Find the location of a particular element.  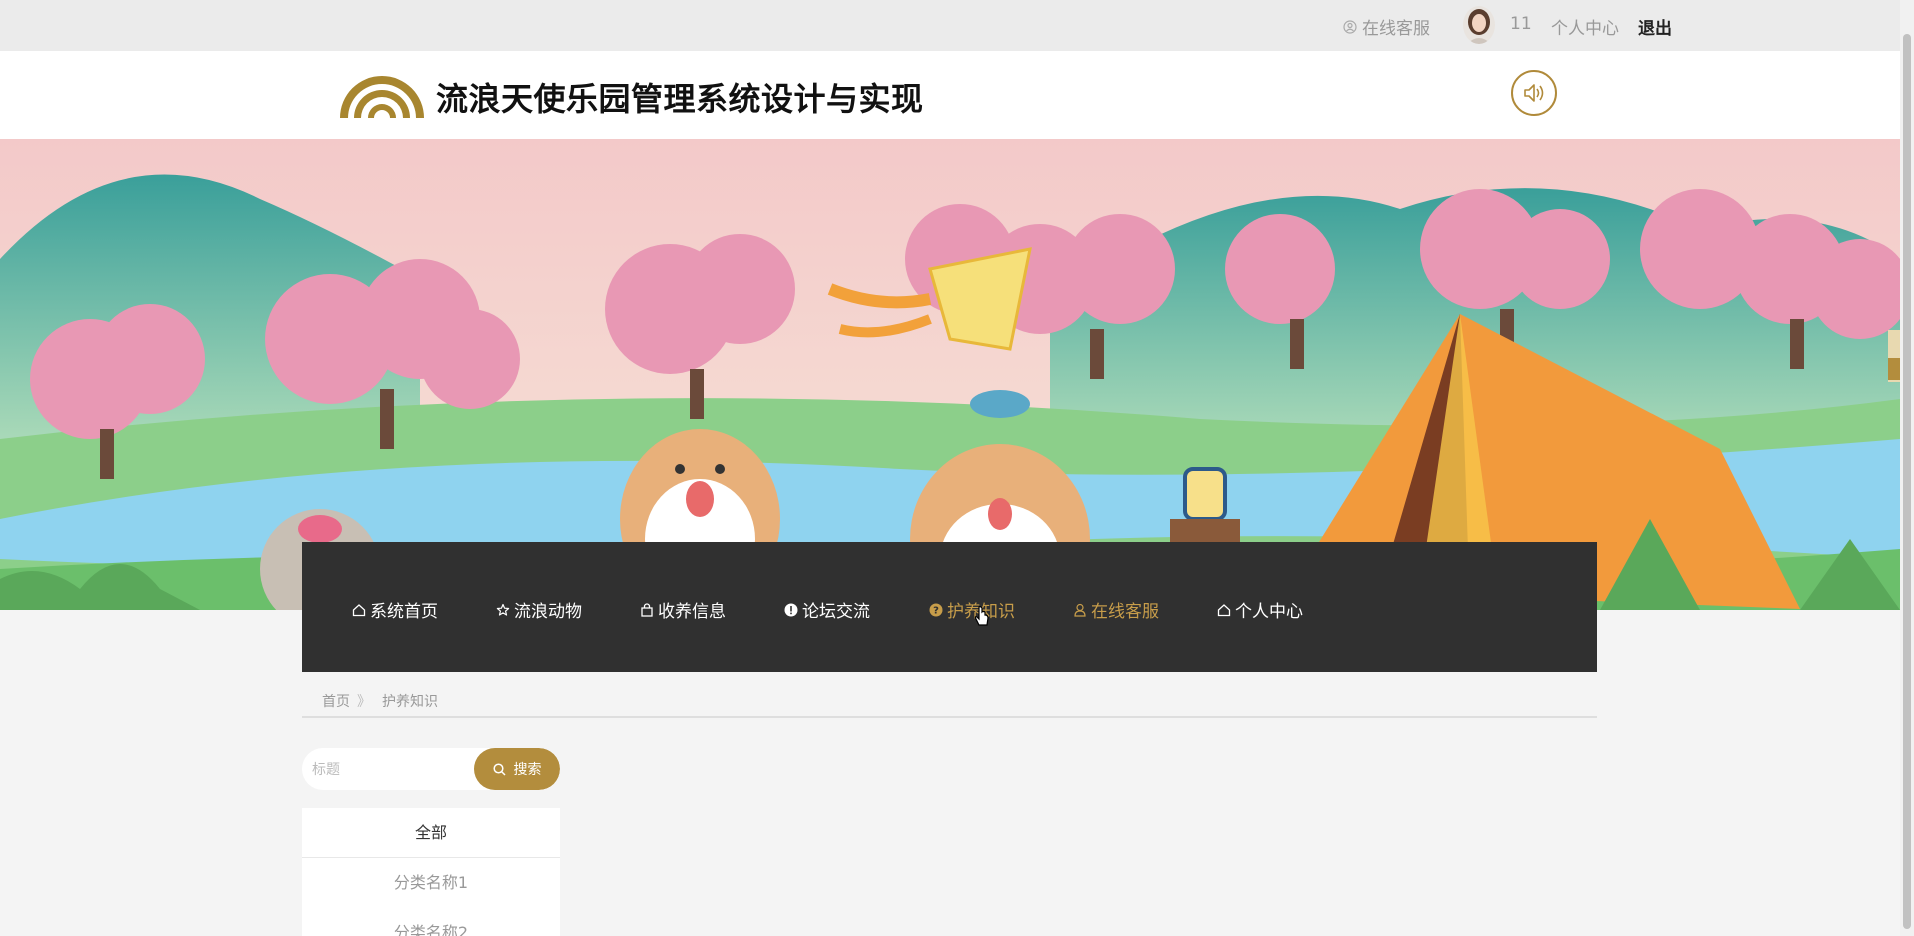

nav-item-personal-center: 个人中心 is located at coordinates (1260, 609).